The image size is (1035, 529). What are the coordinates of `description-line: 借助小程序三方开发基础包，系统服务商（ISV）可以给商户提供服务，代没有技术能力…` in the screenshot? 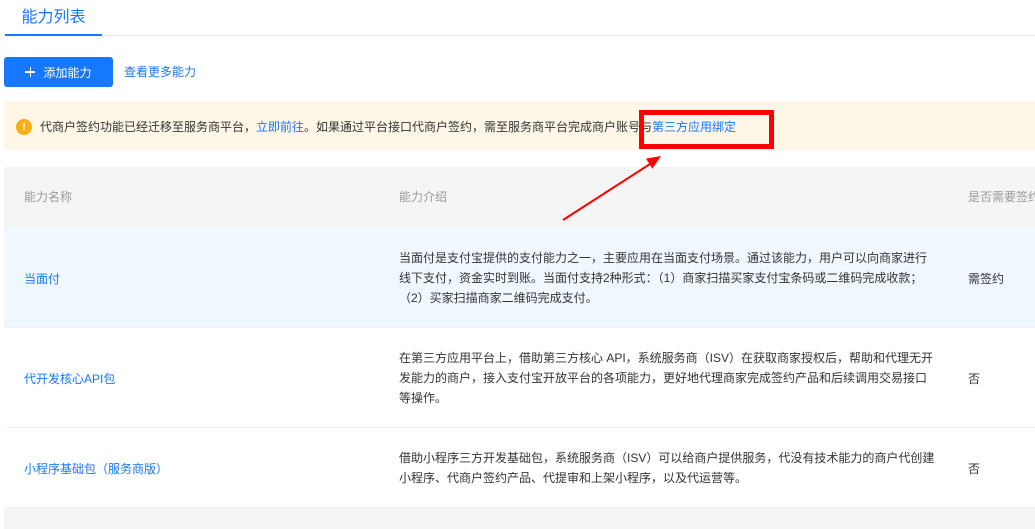 It's located at (667, 458).